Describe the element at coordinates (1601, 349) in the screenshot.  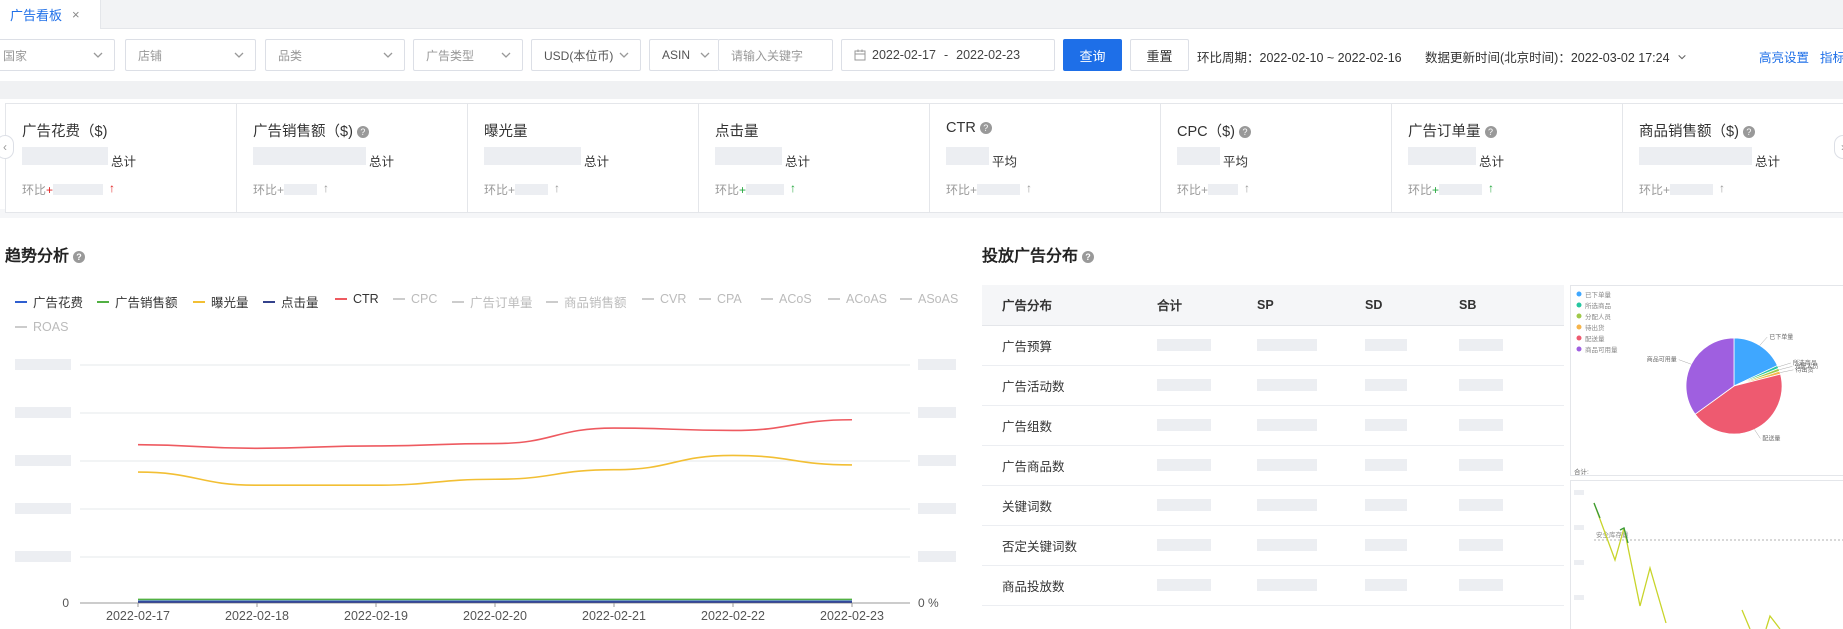
I see `pie-legend-label: 商品可用量` at that location.